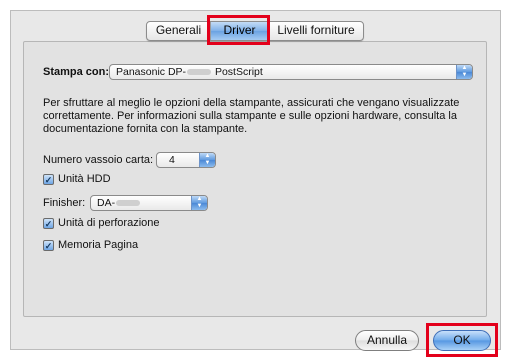 The height and width of the screenshot is (360, 511). I want to click on redacted-finisher-model, so click(128, 203).